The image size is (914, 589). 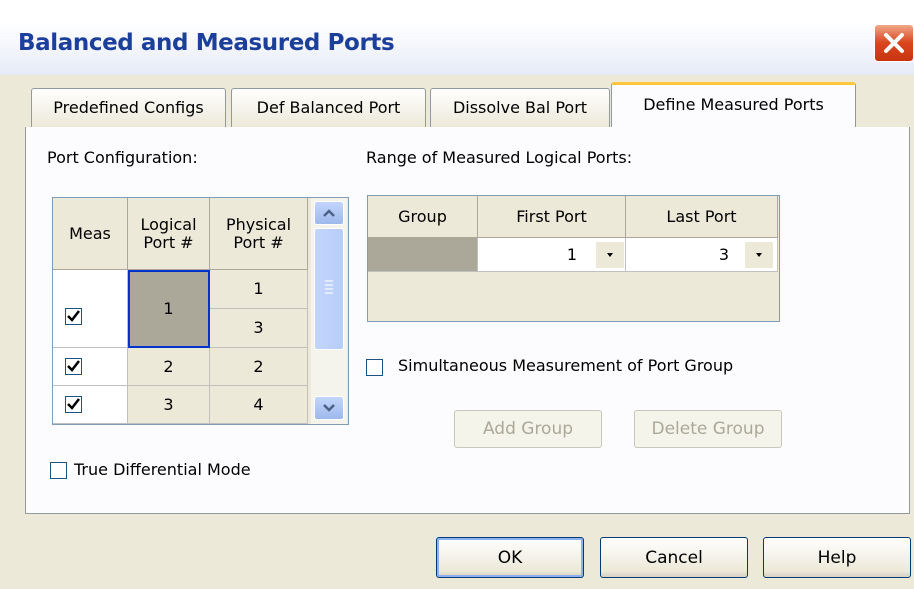 What do you see at coordinates (510, 557) in the screenshot?
I see `ok-button: OK` at bounding box center [510, 557].